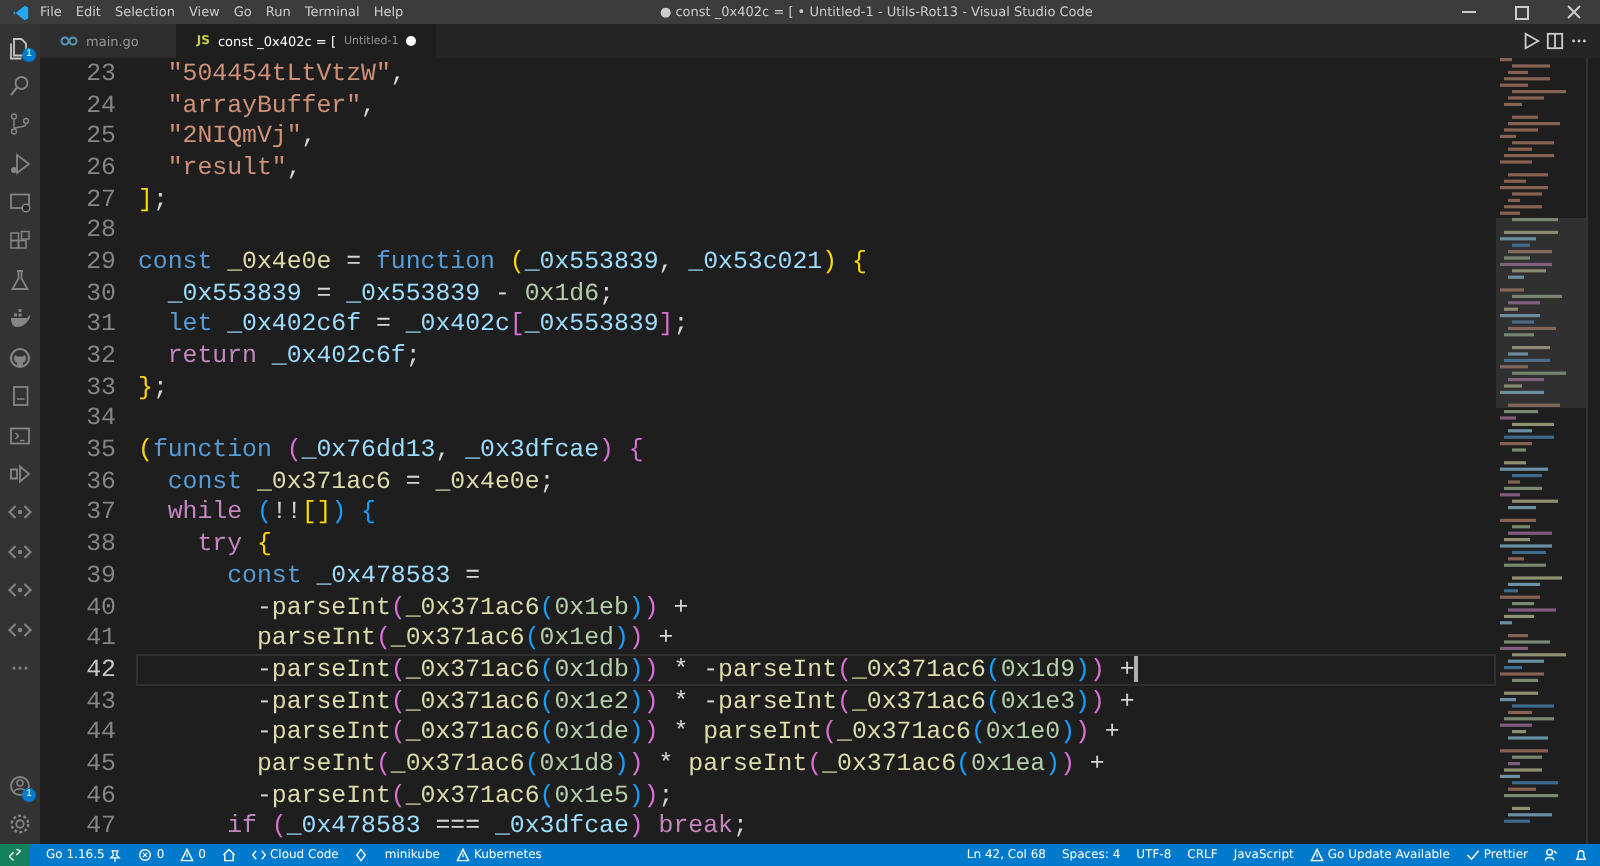  Describe the element at coordinates (679, 763) in the screenshot. I see `code-line: parseInt(_0x371ac6(0x1d8)) * parseInt(_0x371ac6(0x1ea)) +` at that location.